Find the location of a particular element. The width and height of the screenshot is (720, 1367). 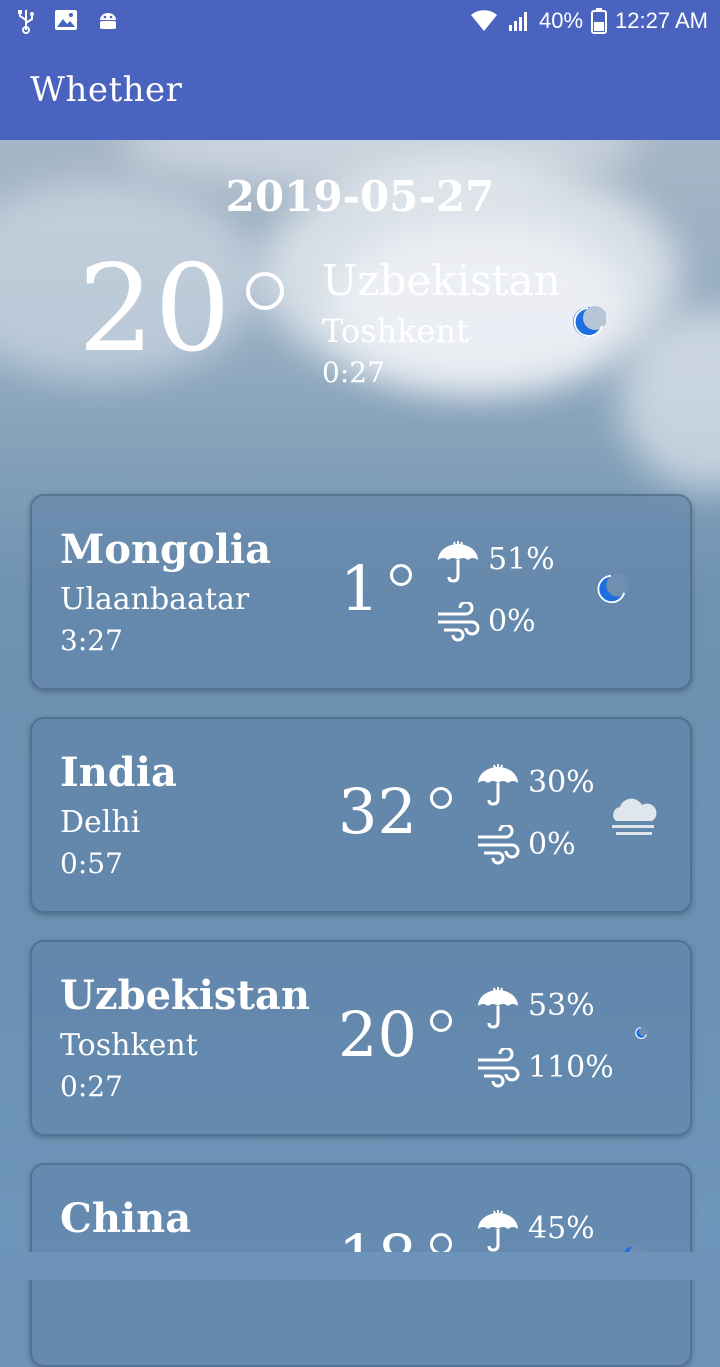

card-temperature: 1 is located at coordinates (360, 588).